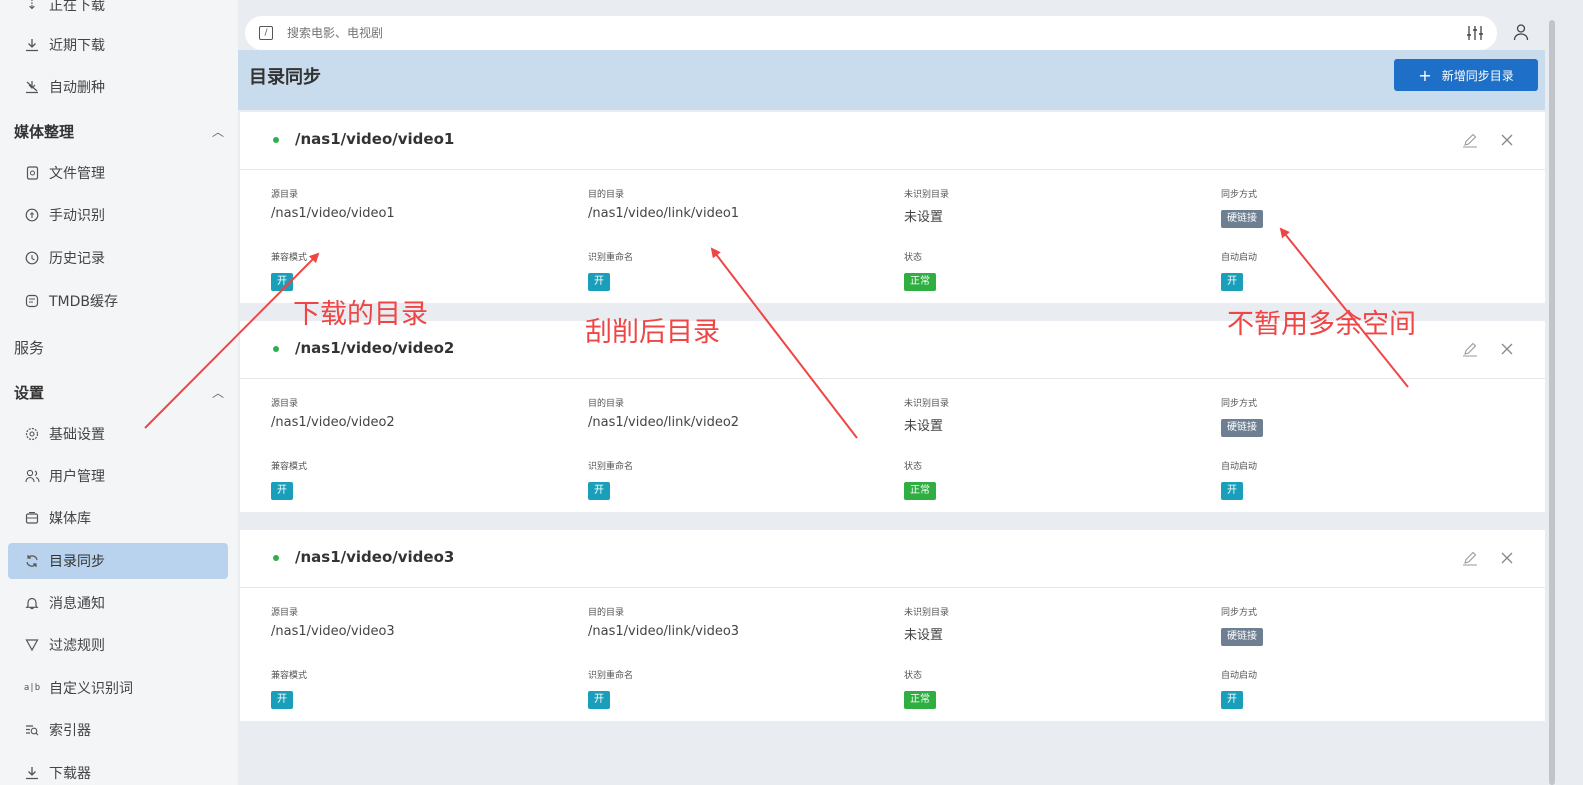 Image resolution: width=1583 pixels, height=785 pixels. What do you see at coordinates (119, 131) in the screenshot?
I see `sidebar-group-media: 媒体整理 ︿` at bounding box center [119, 131].